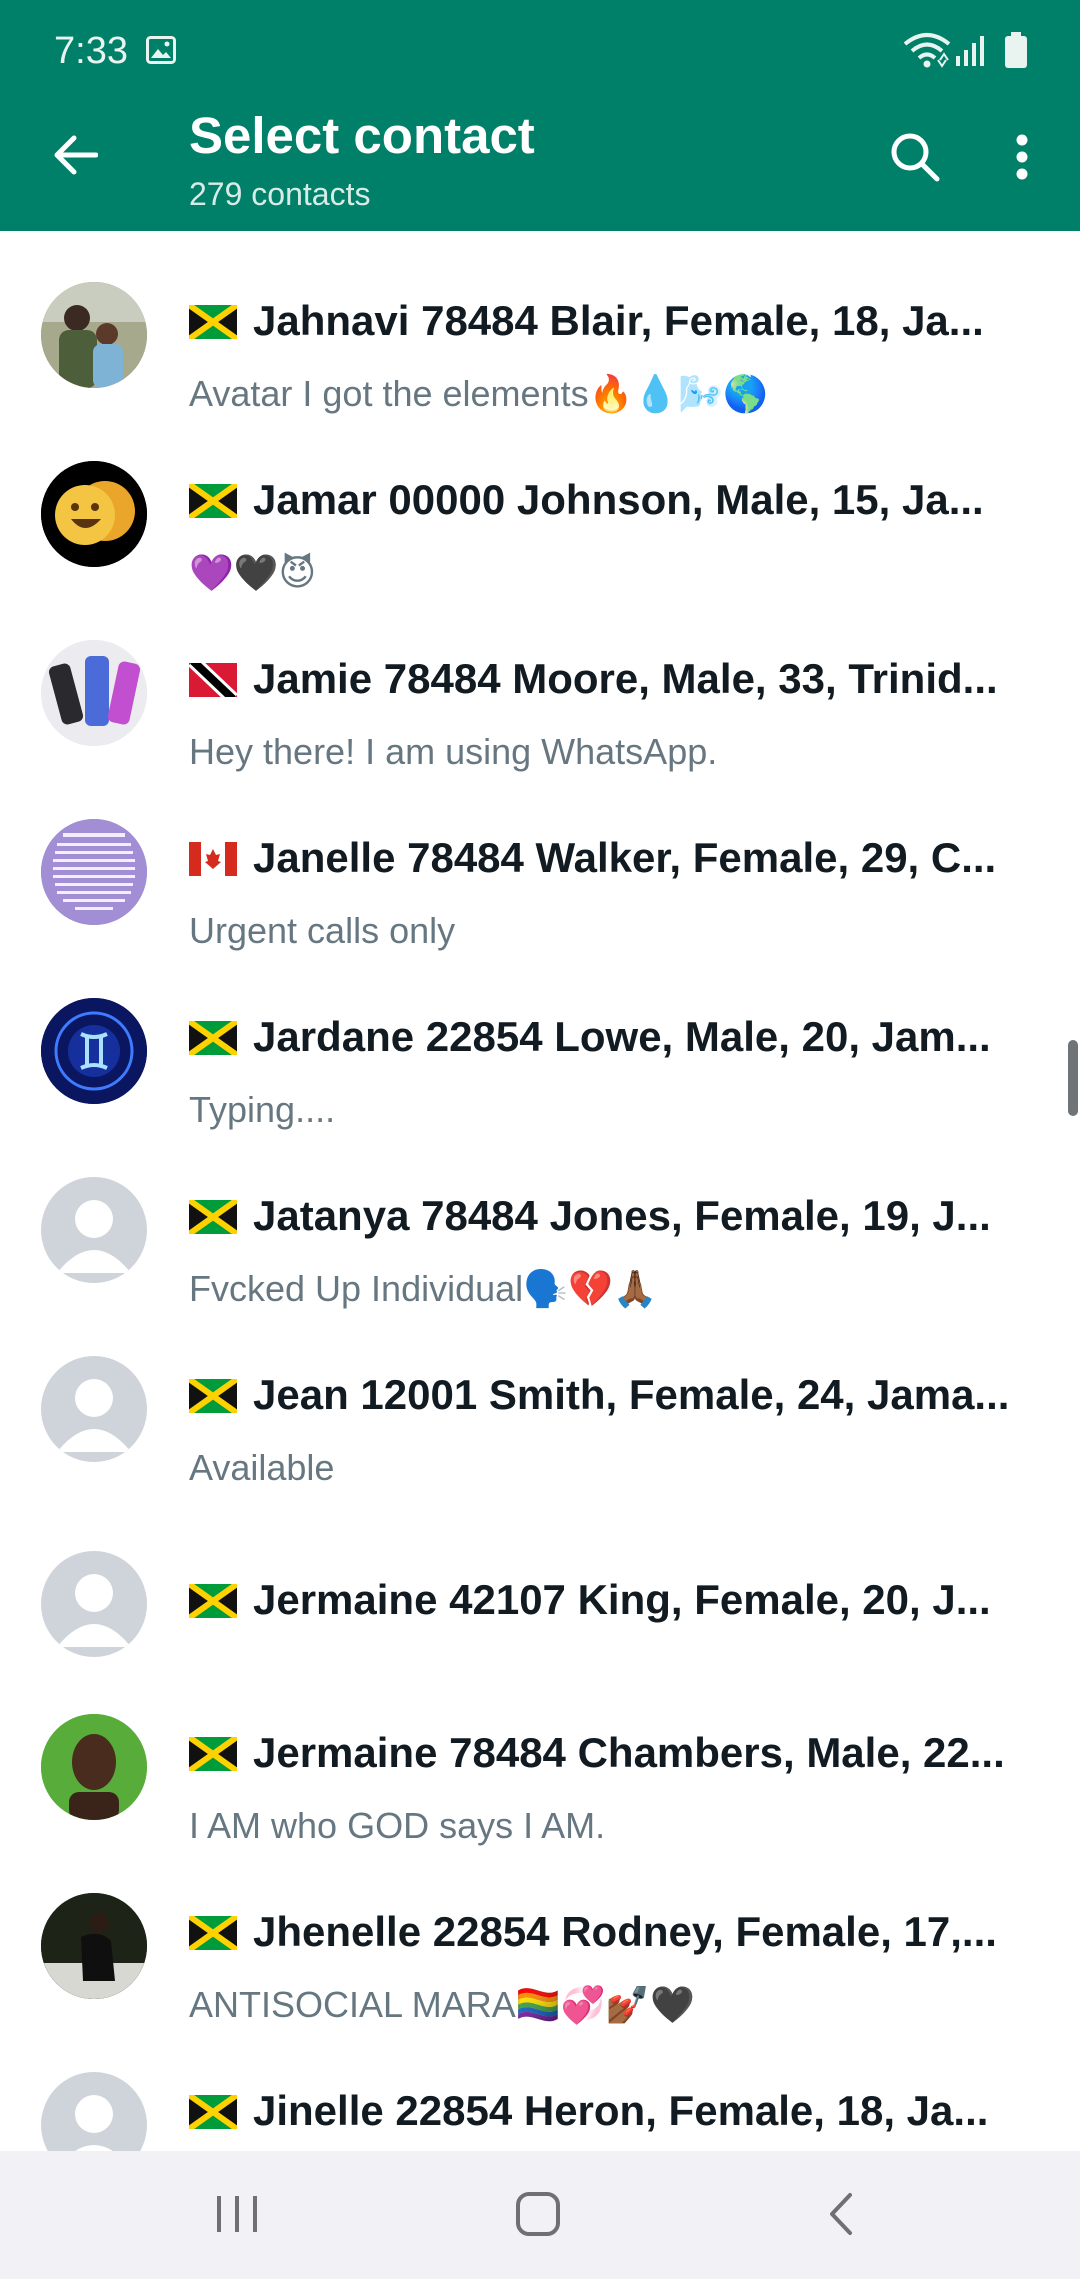 The image size is (1080, 2279). What do you see at coordinates (423, 1288) in the screenshot?
I see `contact-status: Fvcked Up Individual🗣️💔🙏🏾` at bounding box center [423, 1288].